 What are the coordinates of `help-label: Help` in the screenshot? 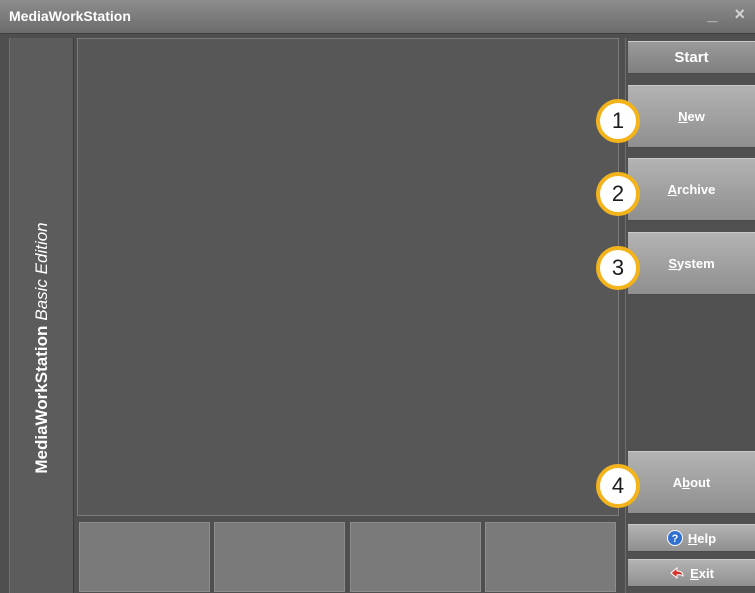 It's located at (702, 538).